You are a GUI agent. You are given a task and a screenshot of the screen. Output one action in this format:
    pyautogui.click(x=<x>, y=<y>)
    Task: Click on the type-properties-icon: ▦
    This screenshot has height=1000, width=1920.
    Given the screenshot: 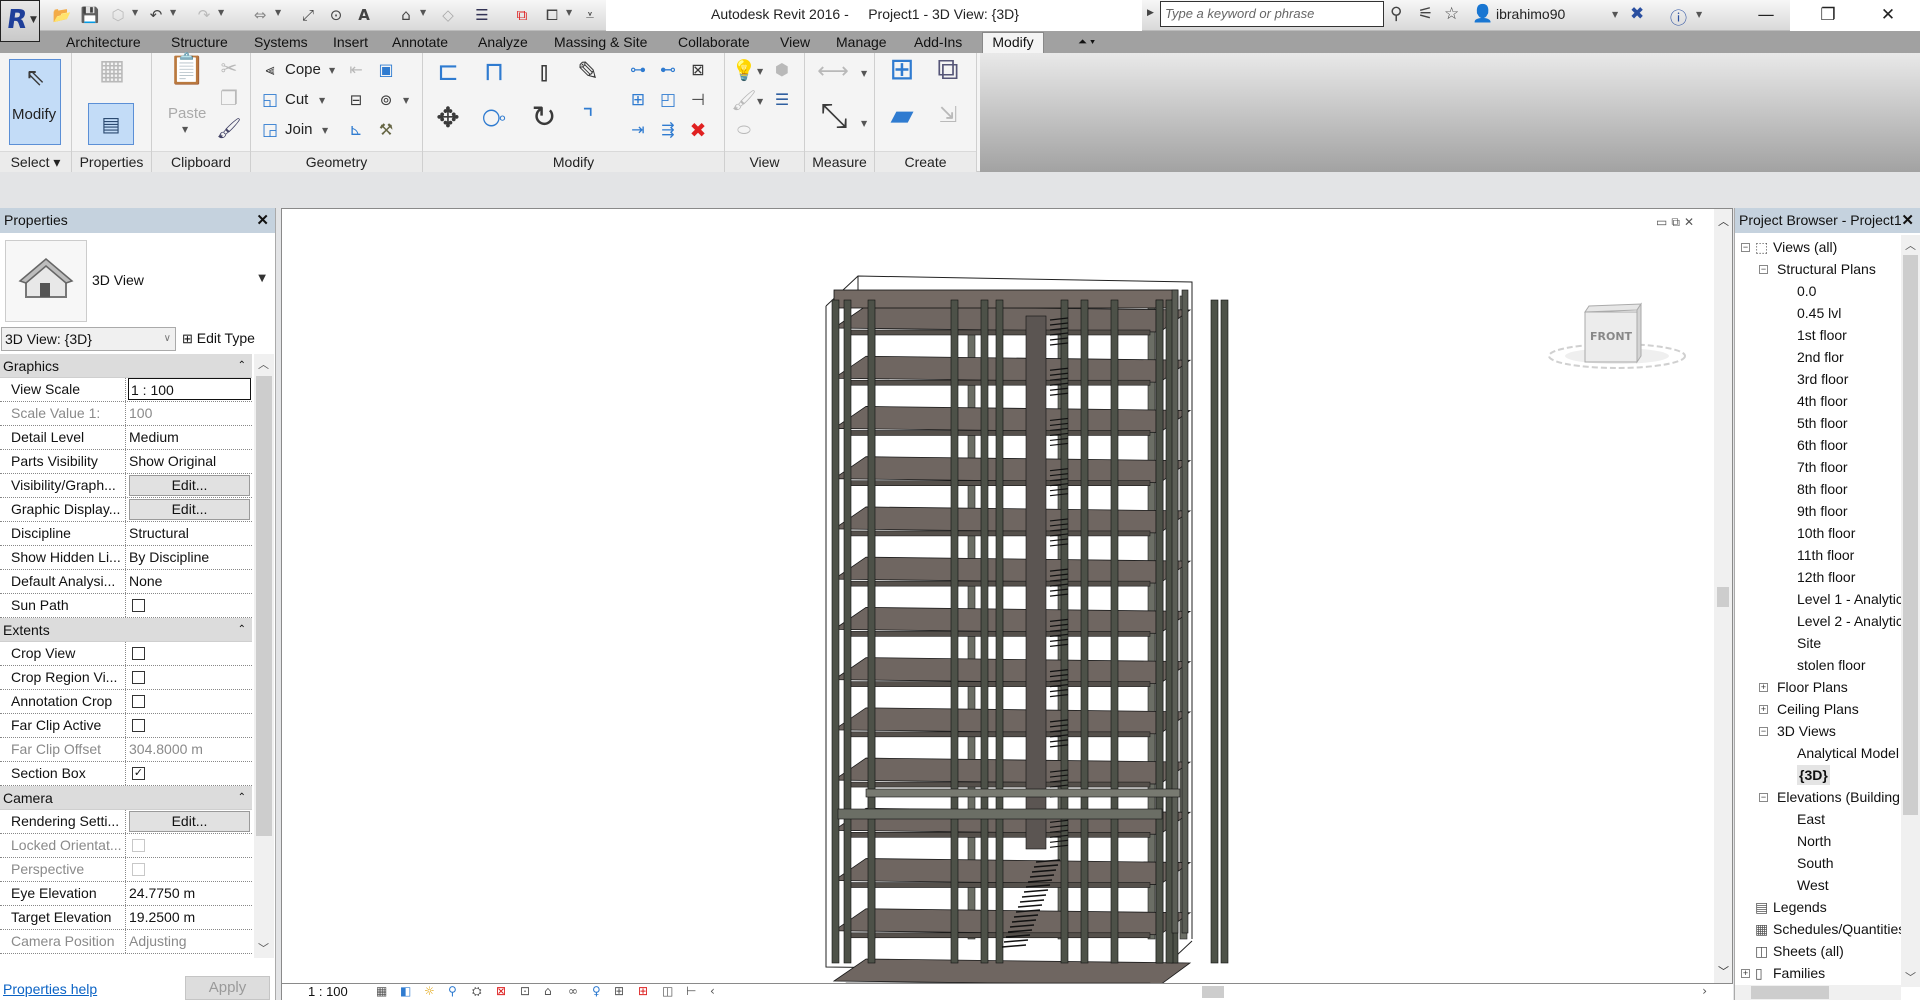 What is the action you would take?
    pyautogui.click(x=112, y=74)
    